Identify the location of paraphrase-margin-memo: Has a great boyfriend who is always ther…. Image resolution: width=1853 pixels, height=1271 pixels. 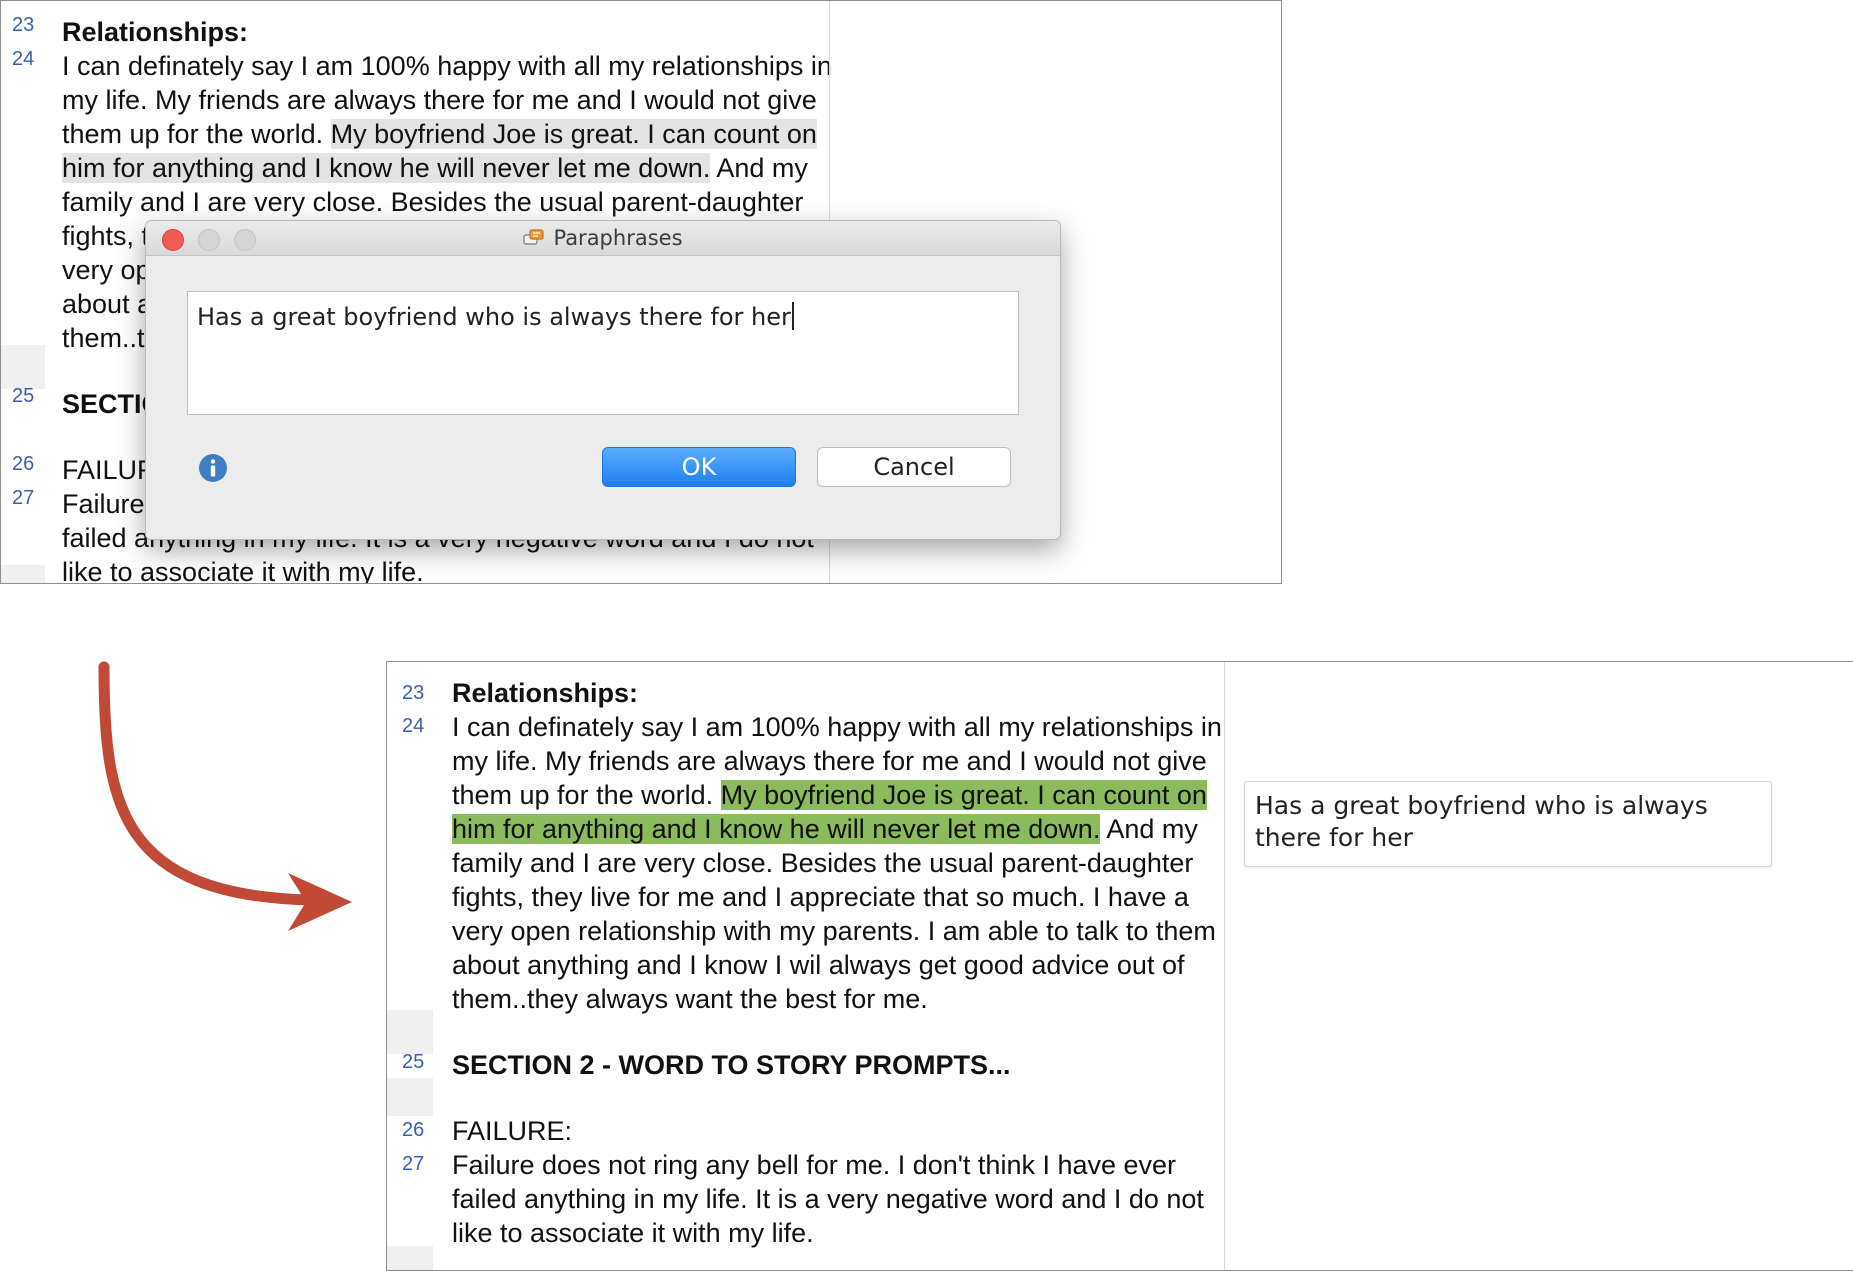
(1508, 824).